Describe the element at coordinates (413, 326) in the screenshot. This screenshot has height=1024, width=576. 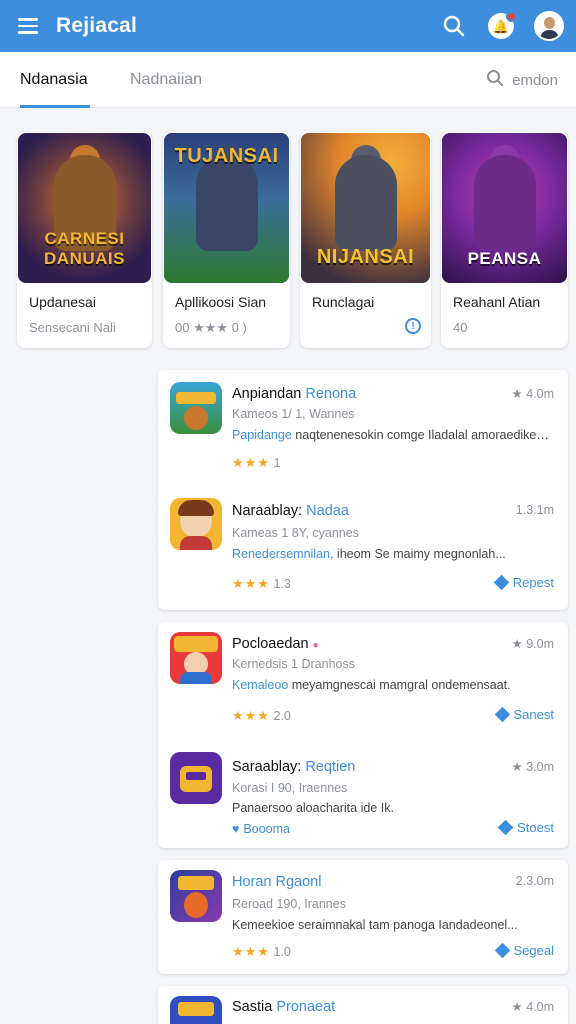
I see `info-icon: !` at that location.